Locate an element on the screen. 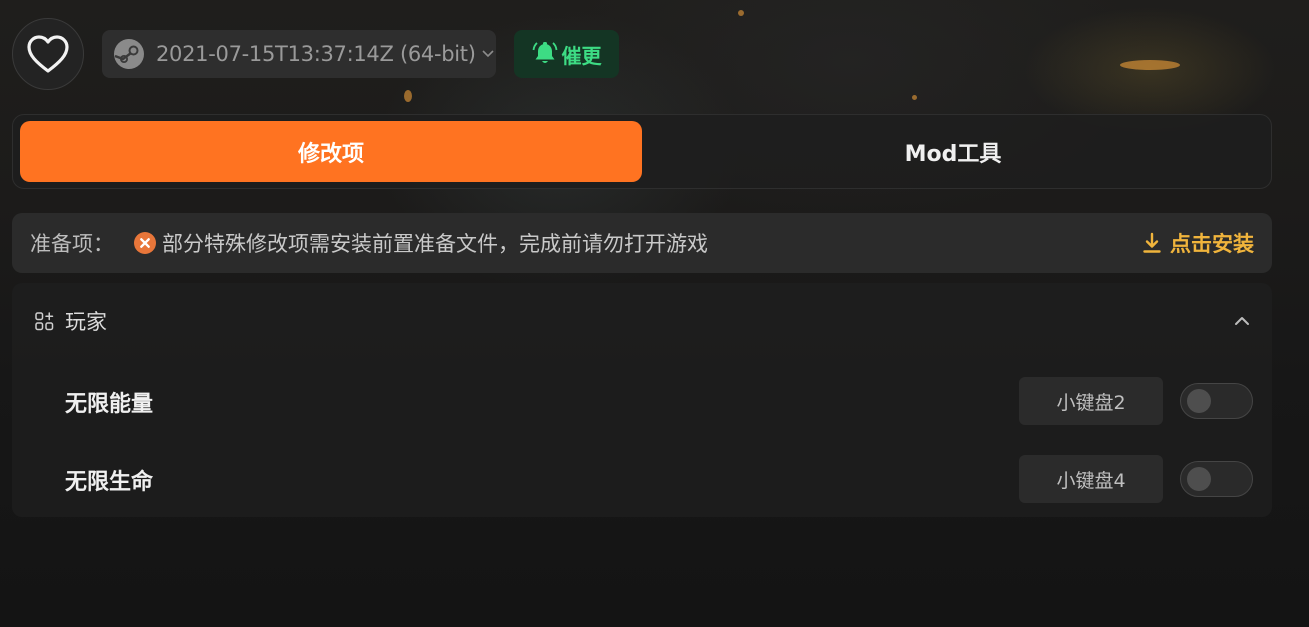  bell-icon is located at coordinates (544, 52).